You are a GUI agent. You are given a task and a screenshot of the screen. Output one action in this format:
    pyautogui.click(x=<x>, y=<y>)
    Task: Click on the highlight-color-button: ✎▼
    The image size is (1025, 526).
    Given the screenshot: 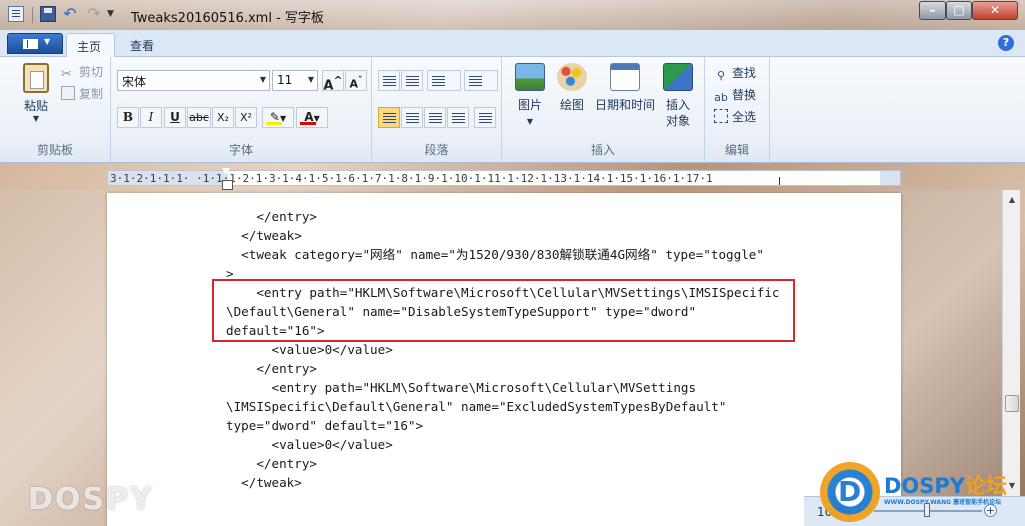 What is the action you would take?
    pyautogui.click(x=278, y=117)
    